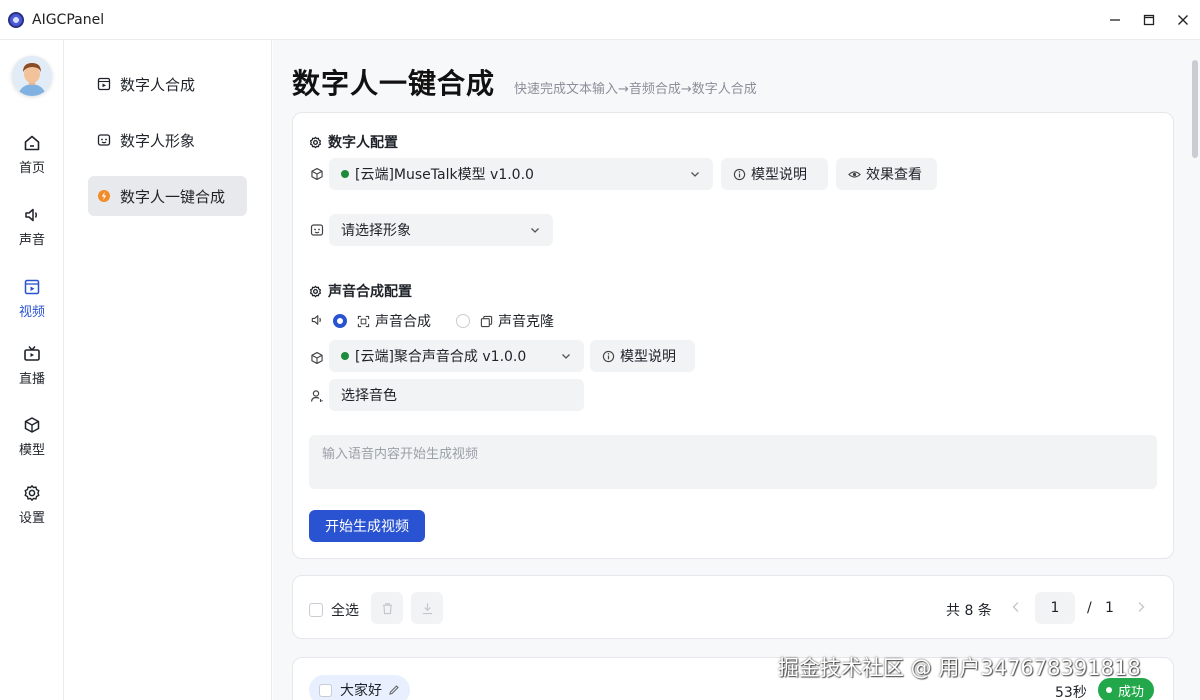 This screenshot has height=700, width=1200. Describe the element at coordinates (1055, 608) in the screenshot. I see `page-number-input: 1` at that location.